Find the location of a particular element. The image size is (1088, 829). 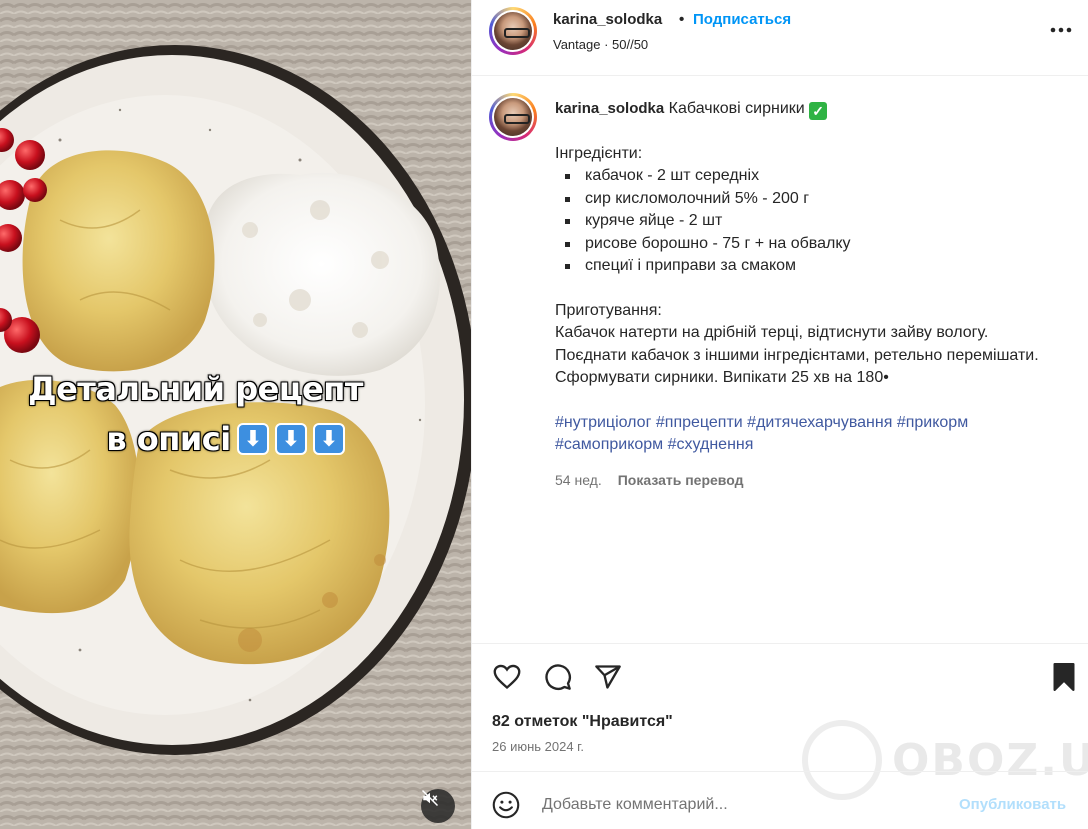

likes-count: 82 отметок "Нравится" is located at coordinates (582, 722).